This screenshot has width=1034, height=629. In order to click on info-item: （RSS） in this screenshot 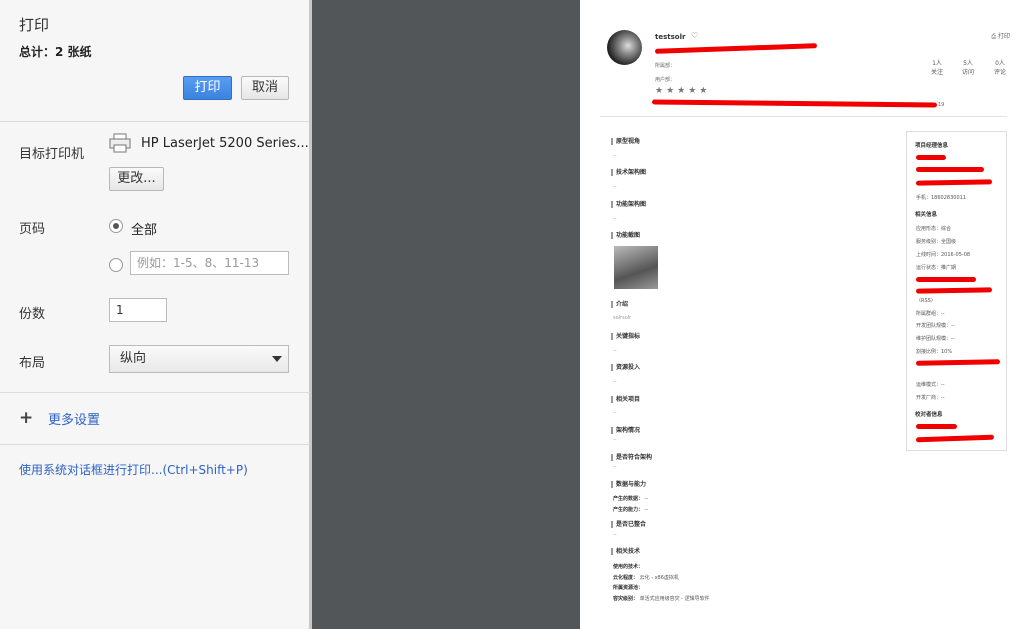, I will do `click(926, 301)`.